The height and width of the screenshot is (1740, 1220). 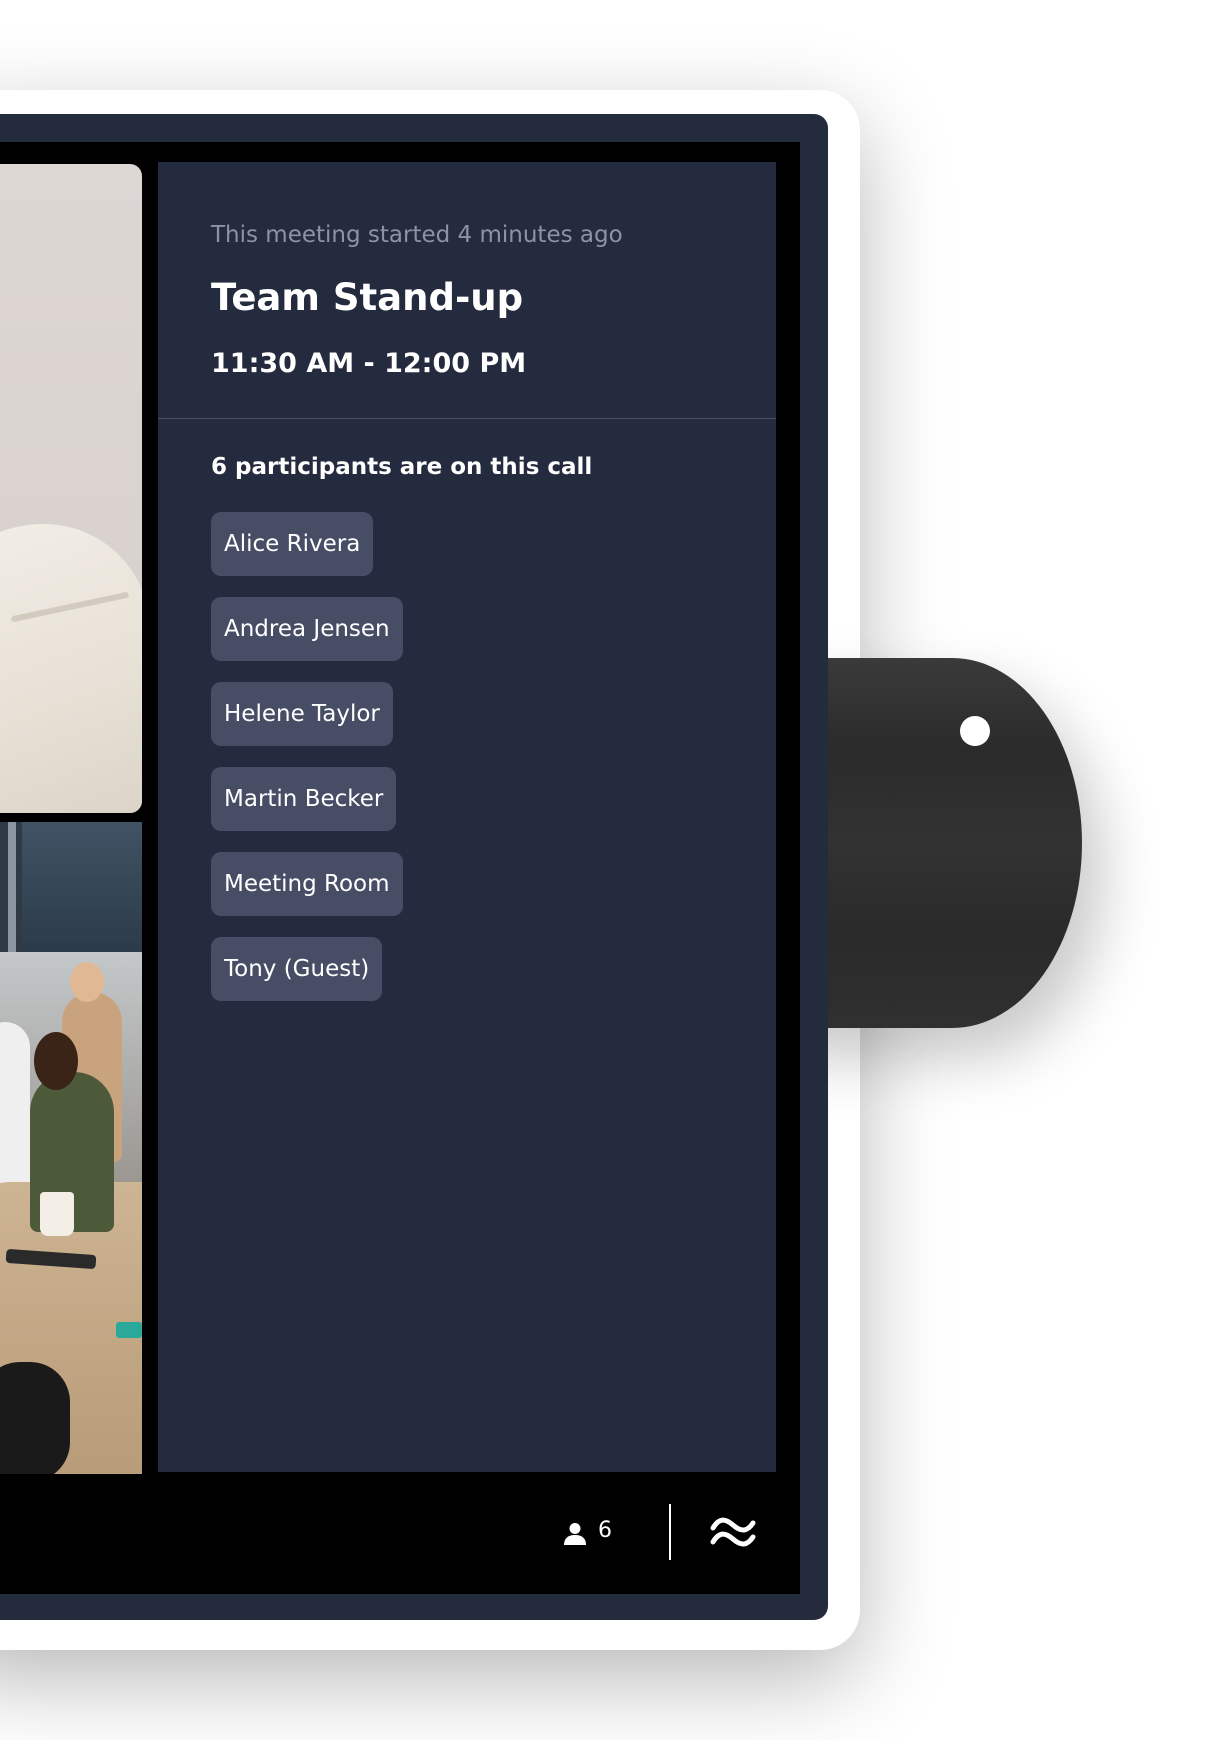 What do you see at coordinates (71, 668) in the screenshot?
I see `participant-video-sweater` at bounding box center [71, 668].